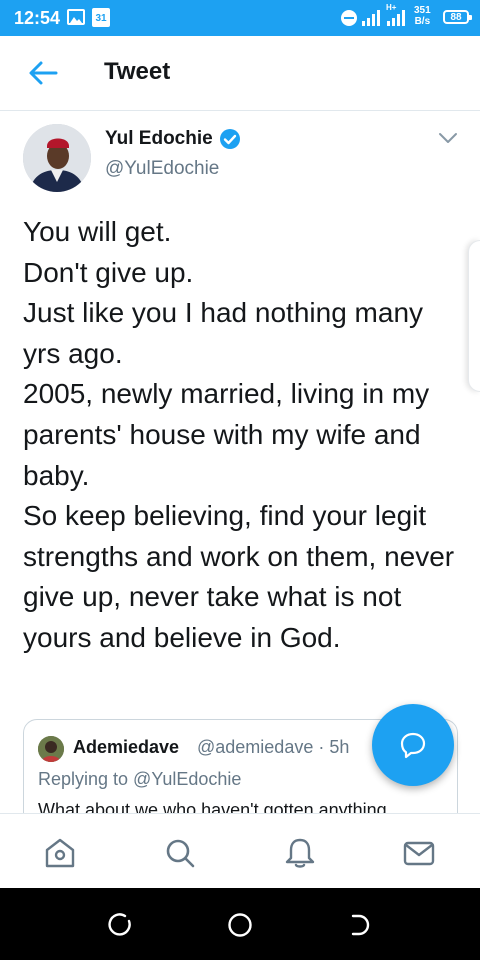 The width and height of the screenshot is (480, 960). I want to click on arrow-left-icon, so click(43, 73).